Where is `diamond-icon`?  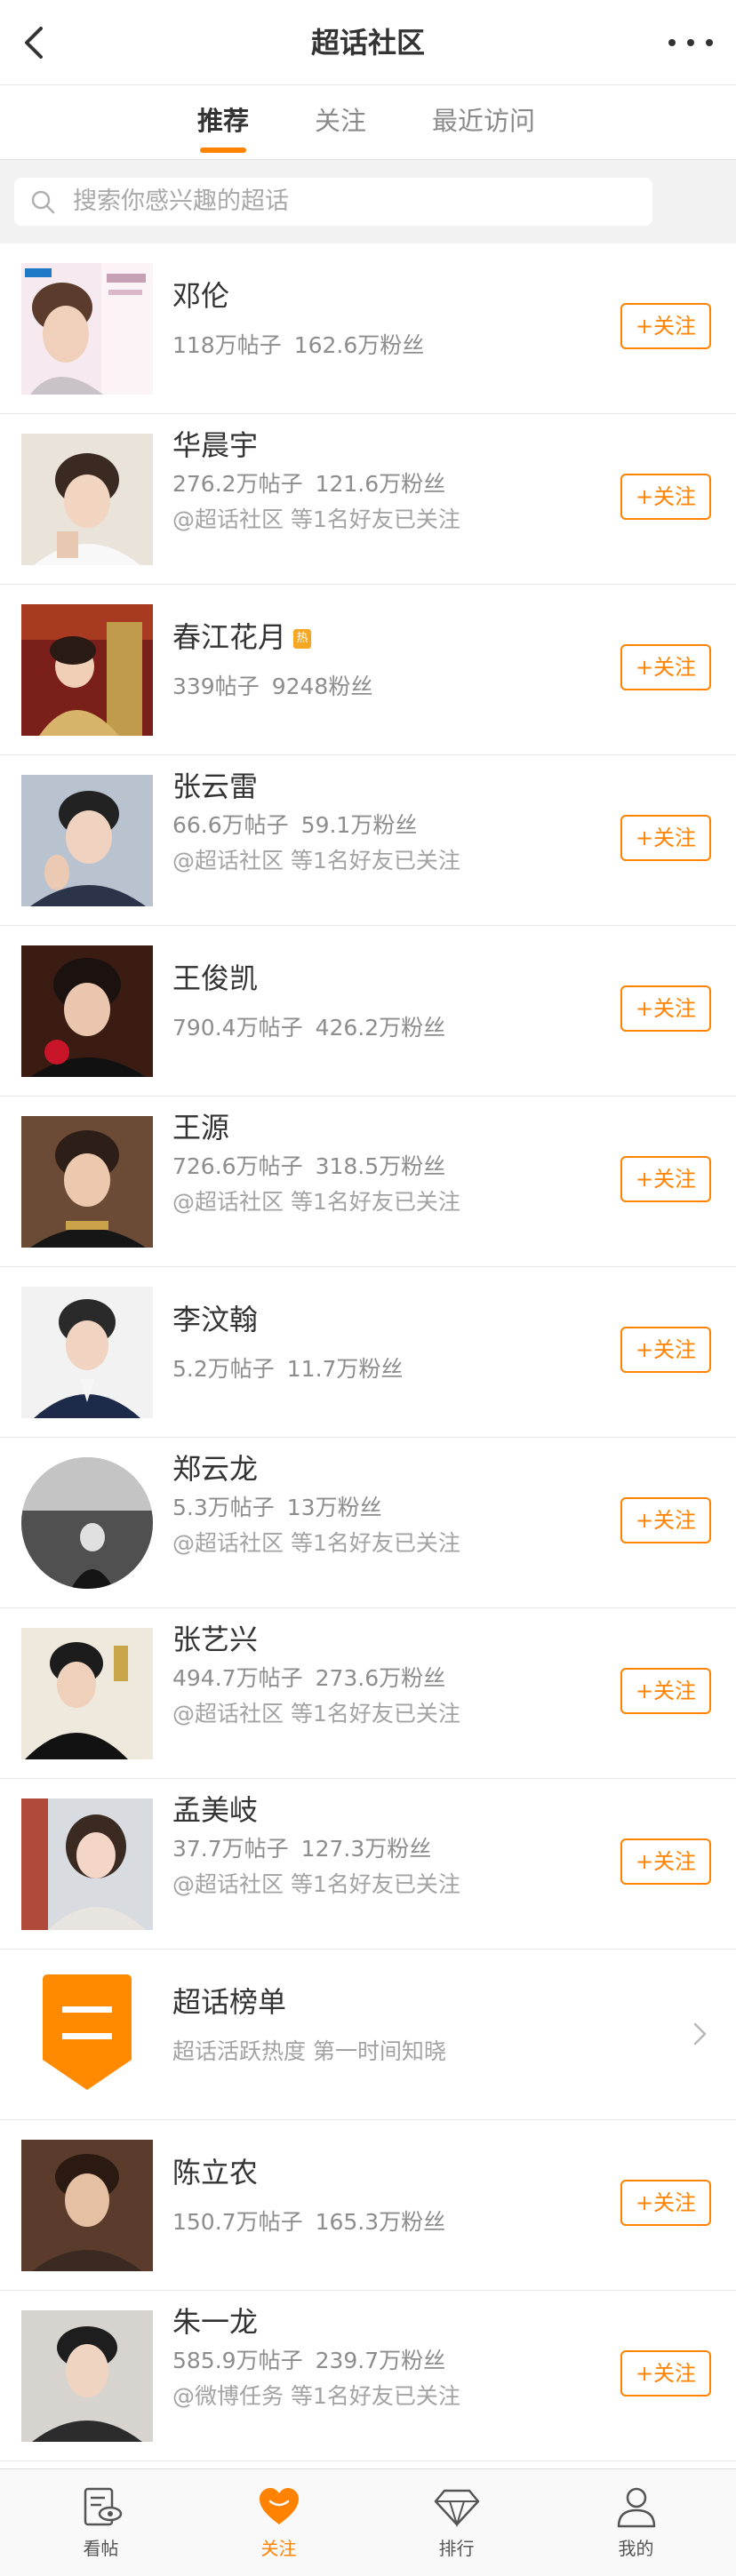 diamond-icon is located at coordinates (456, 2508).